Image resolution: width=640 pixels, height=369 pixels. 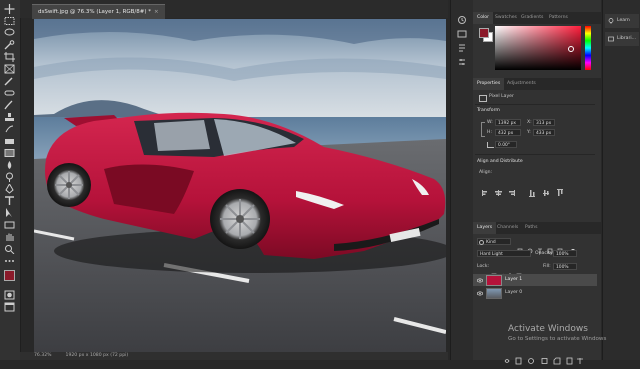 What do you see at coordinates (9, 57) in the screenshot?
I see `crop-tool-icon` at bounding box center [9, 57].